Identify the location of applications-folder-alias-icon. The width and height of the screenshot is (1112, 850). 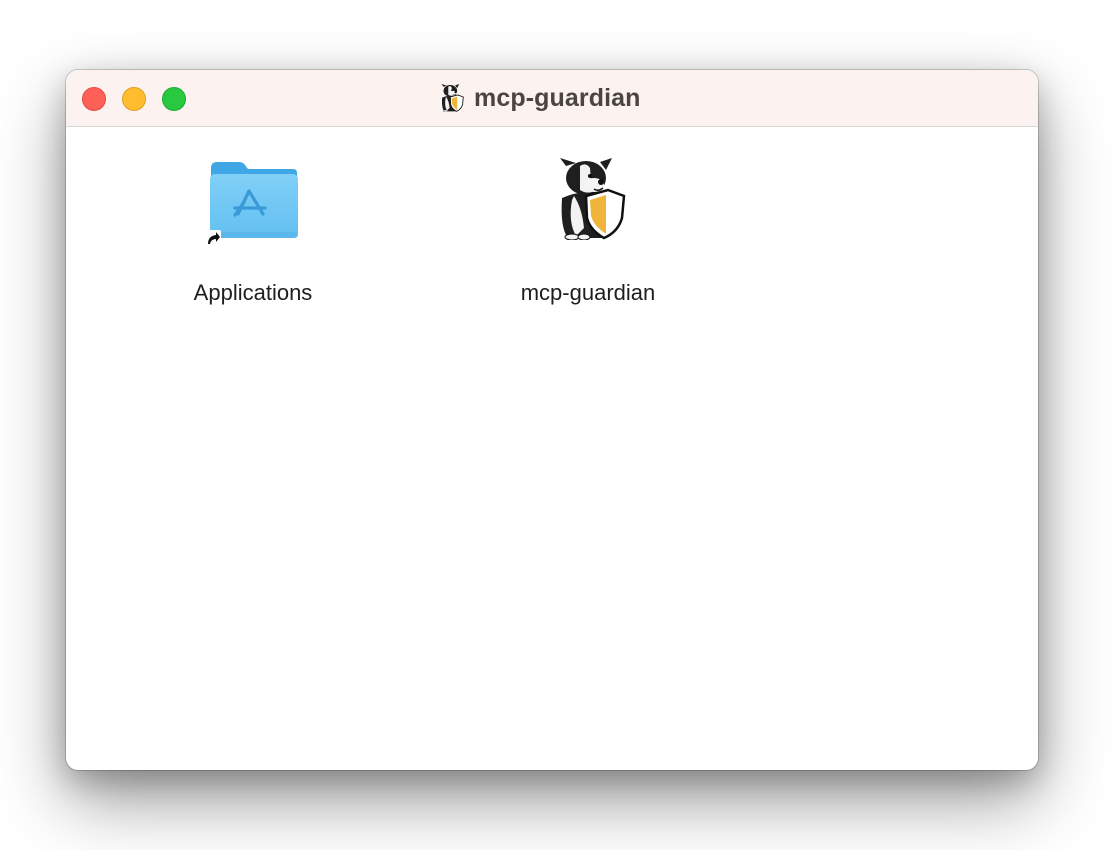
(251, 204).